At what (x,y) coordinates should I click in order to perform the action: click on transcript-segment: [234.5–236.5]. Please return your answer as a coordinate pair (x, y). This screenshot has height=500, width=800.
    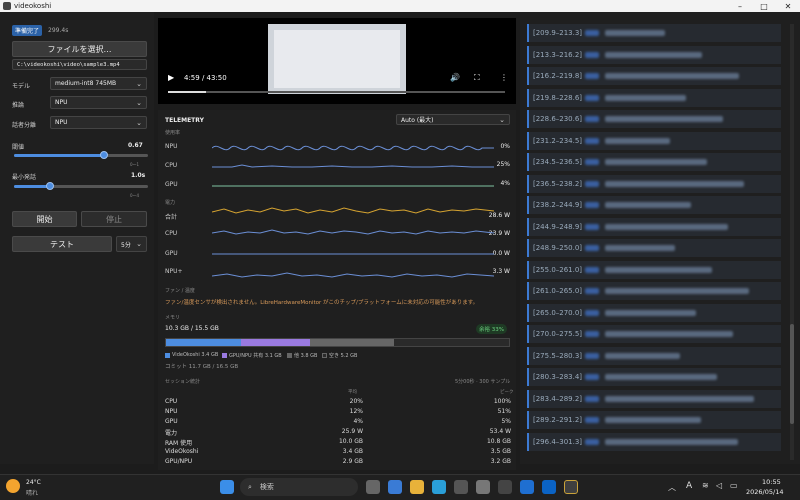
    Looking at the image, I should click on (654, 162).